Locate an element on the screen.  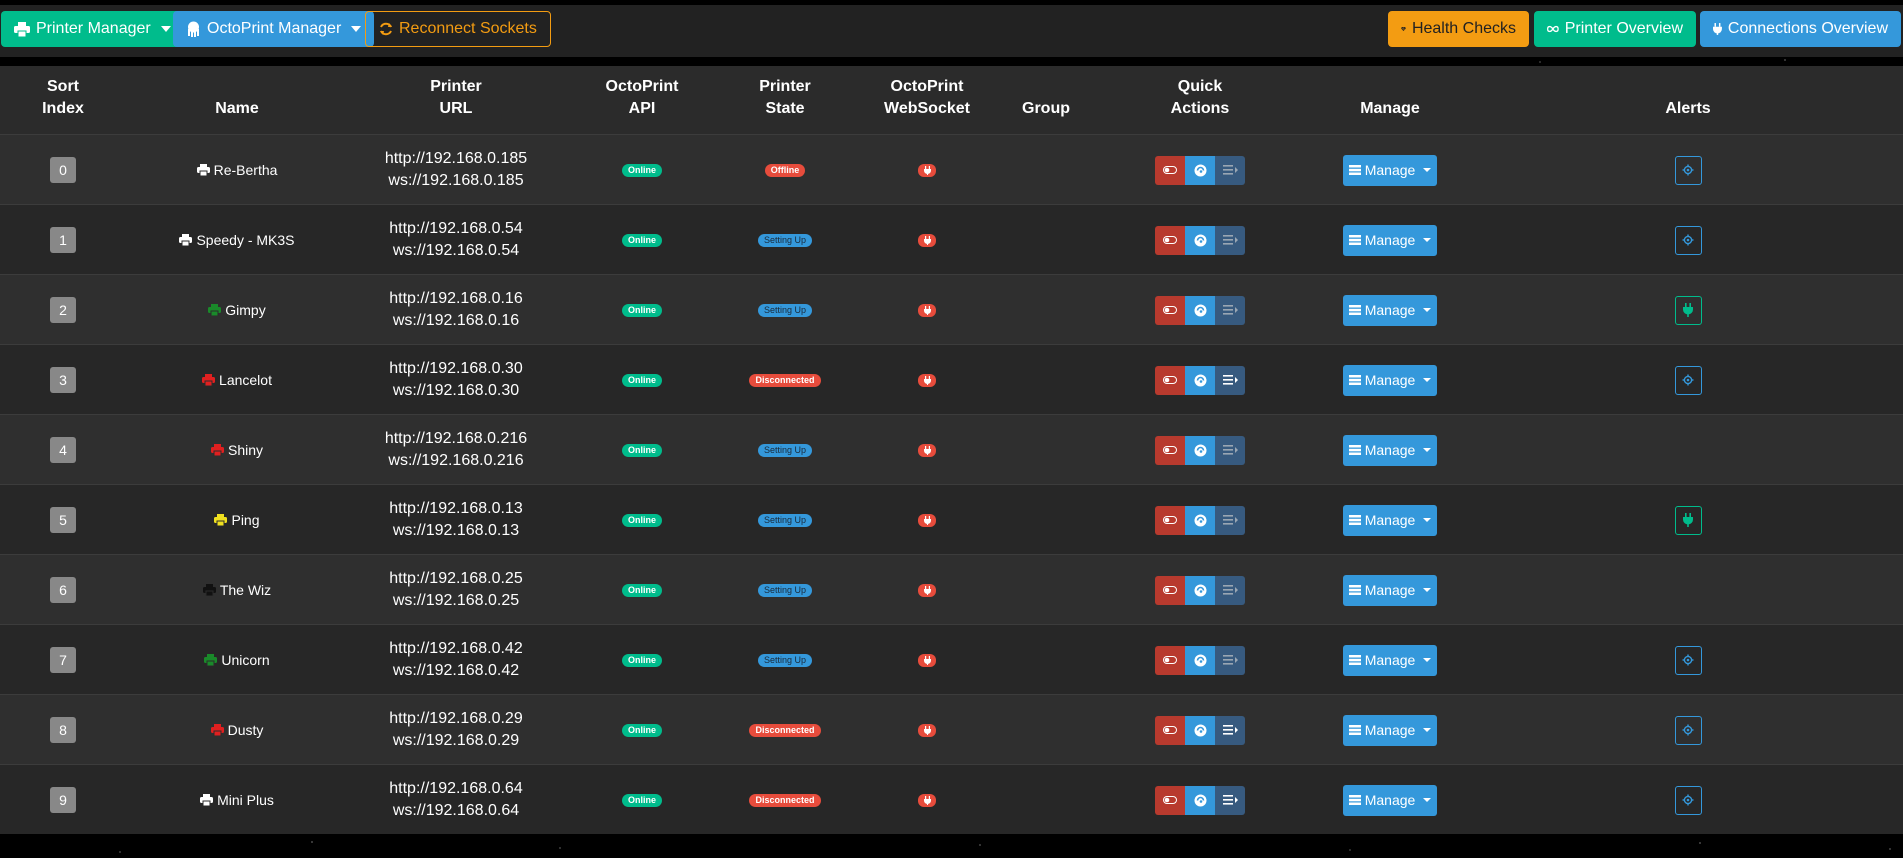
printer-ws-url: ws://192.168.0.216 is located at coordinates (455, 461).